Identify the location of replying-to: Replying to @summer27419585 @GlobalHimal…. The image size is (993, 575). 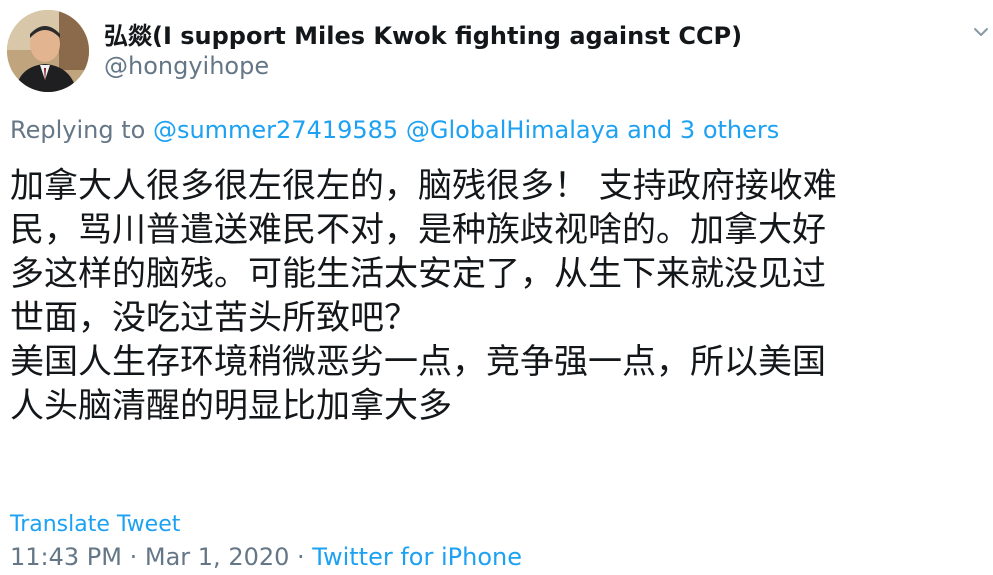
(394, 130).